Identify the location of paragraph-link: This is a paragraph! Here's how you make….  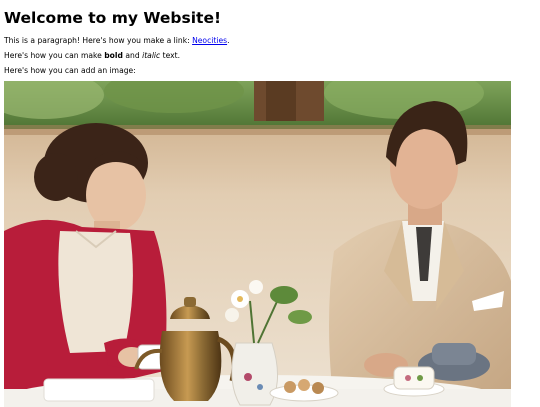
(270, 41).